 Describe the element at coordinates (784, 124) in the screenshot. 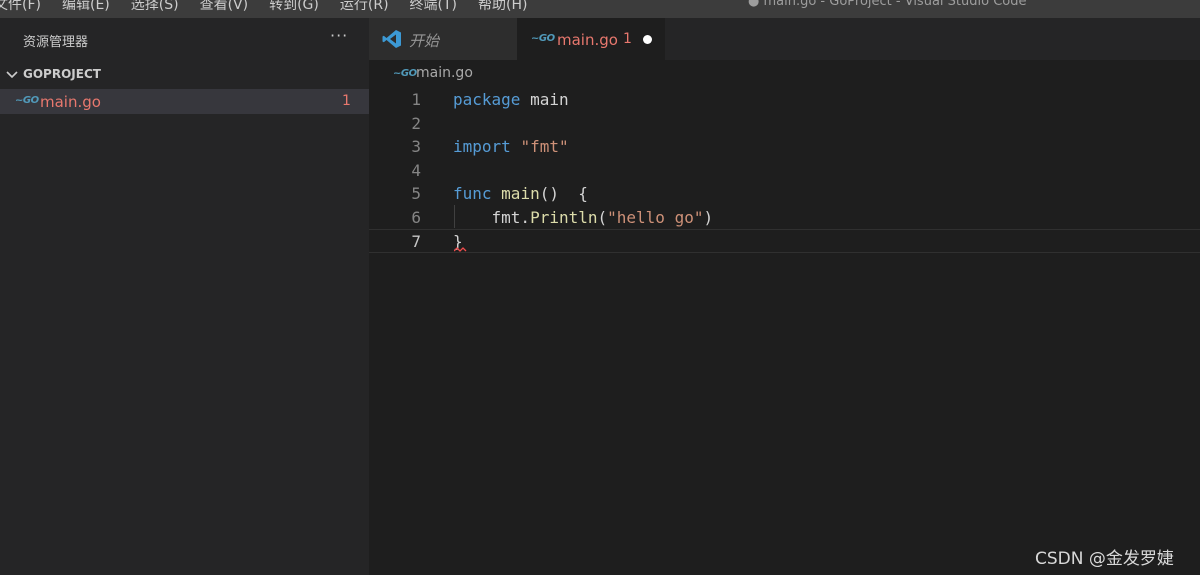

I see `code-line: 2` at that location.